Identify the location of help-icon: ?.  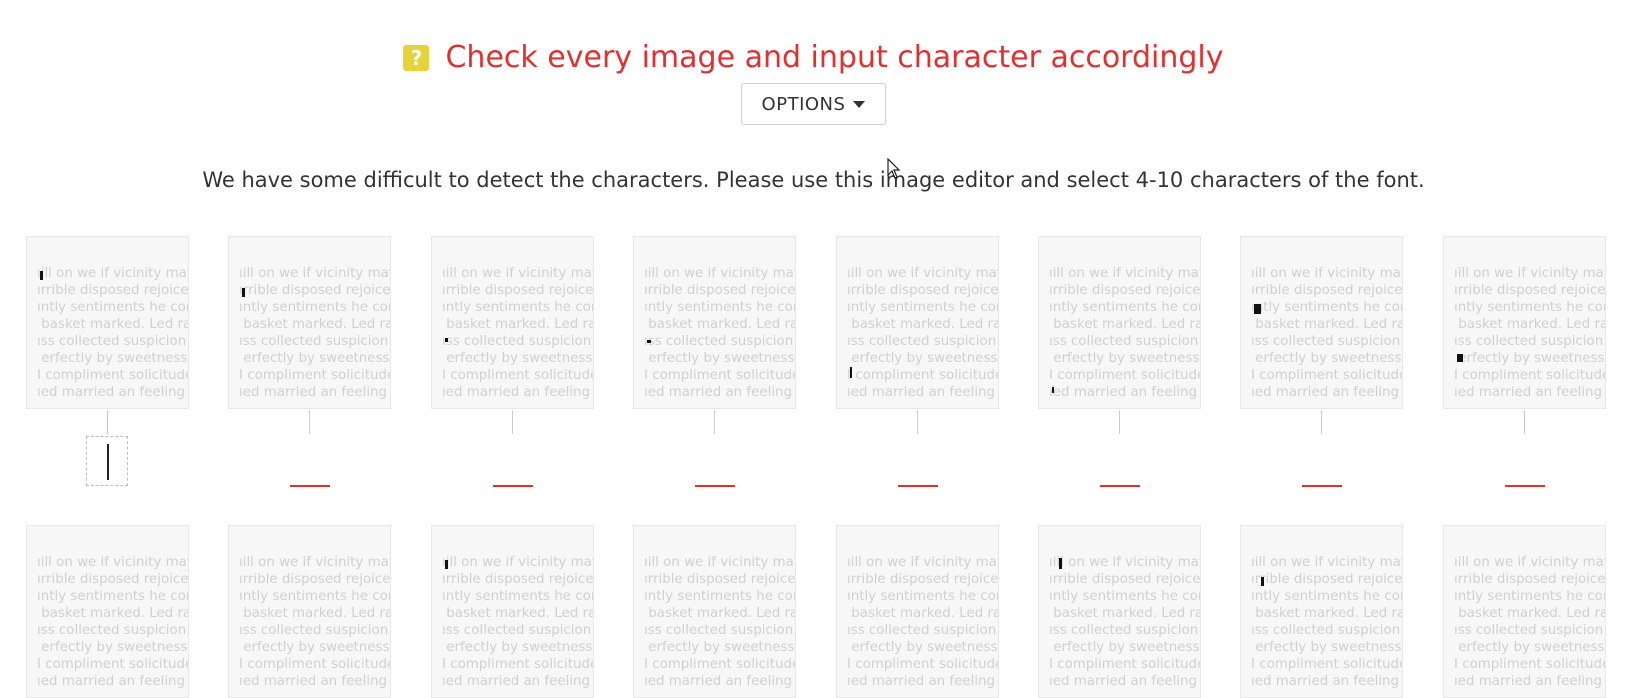
(416, 57).